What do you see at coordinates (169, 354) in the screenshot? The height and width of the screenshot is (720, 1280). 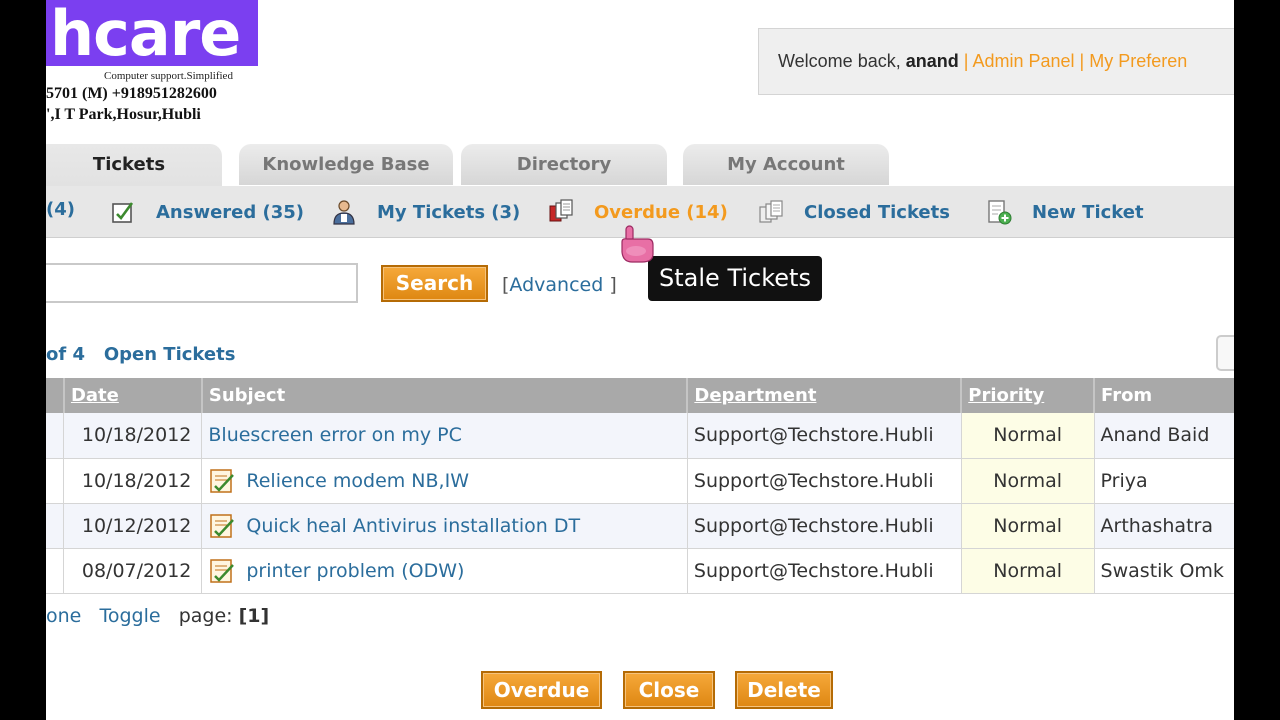 I see `listing-heading: Open Tickets` at bounding box center [169, 354].